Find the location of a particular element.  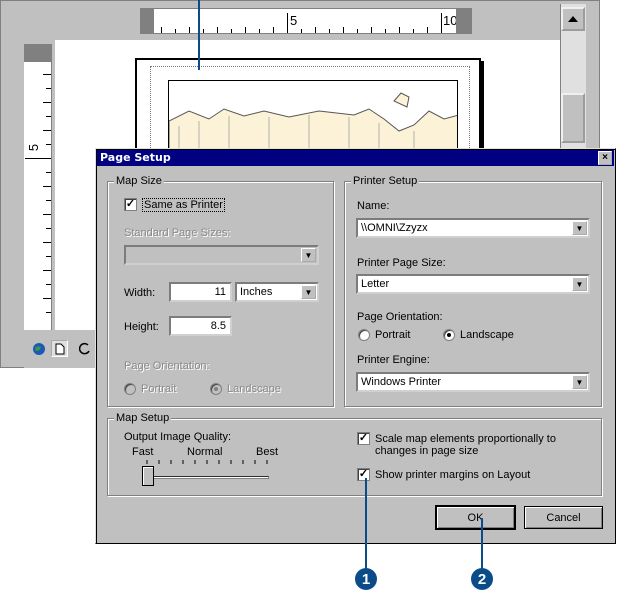

printer-portrait-radio is located at coordinates (364, 335).